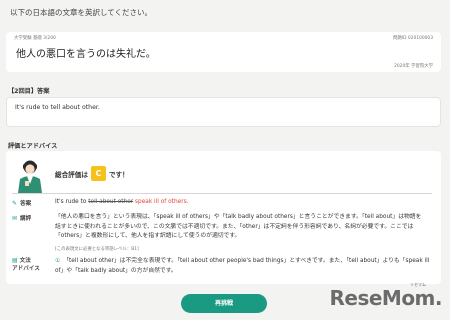 Image resolution: width=450 pixels, height=320 pixels. I want to click on word-level-note: [この表現文に必要となる単語レベル：B1], so click(97, 249).